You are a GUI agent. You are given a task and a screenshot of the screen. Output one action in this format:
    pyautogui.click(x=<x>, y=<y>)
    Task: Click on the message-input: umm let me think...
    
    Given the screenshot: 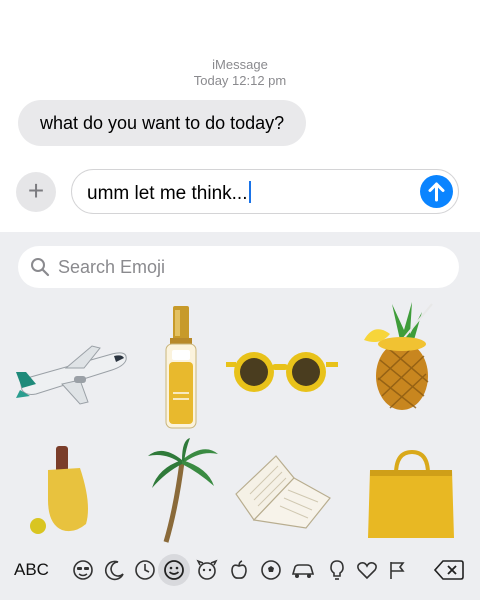 What is the action you would take?
    pyautogui.click(x=265, y=191)
    